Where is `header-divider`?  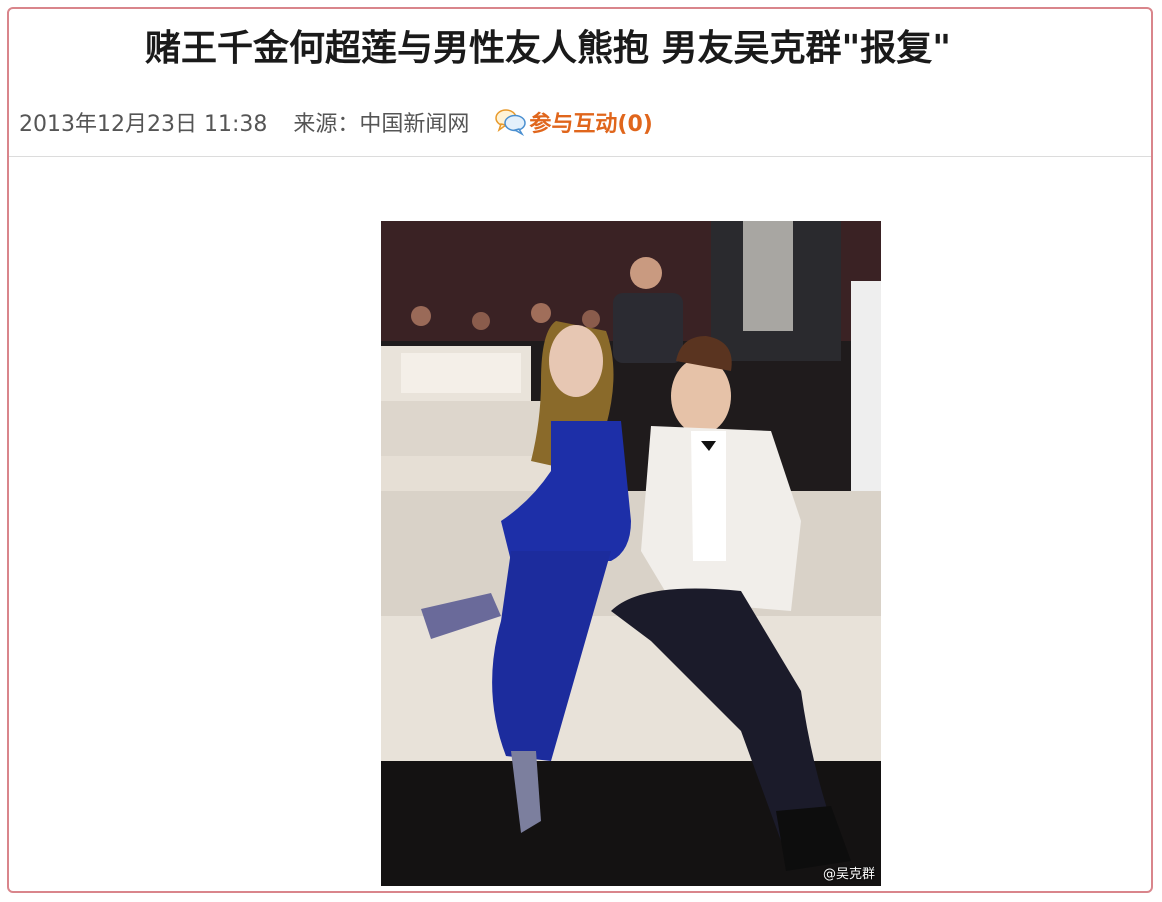 header-divider is located at coordinates (580, 156).